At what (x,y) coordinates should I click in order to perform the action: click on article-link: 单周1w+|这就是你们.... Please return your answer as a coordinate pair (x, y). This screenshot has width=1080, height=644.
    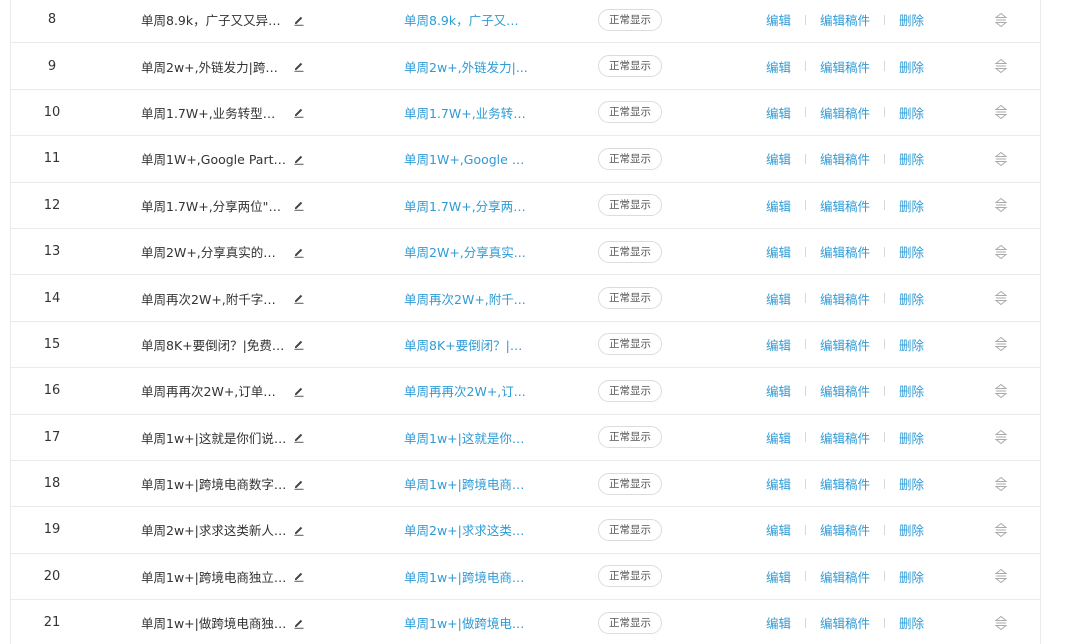
    Looking at the image, I should click on (466, 437).